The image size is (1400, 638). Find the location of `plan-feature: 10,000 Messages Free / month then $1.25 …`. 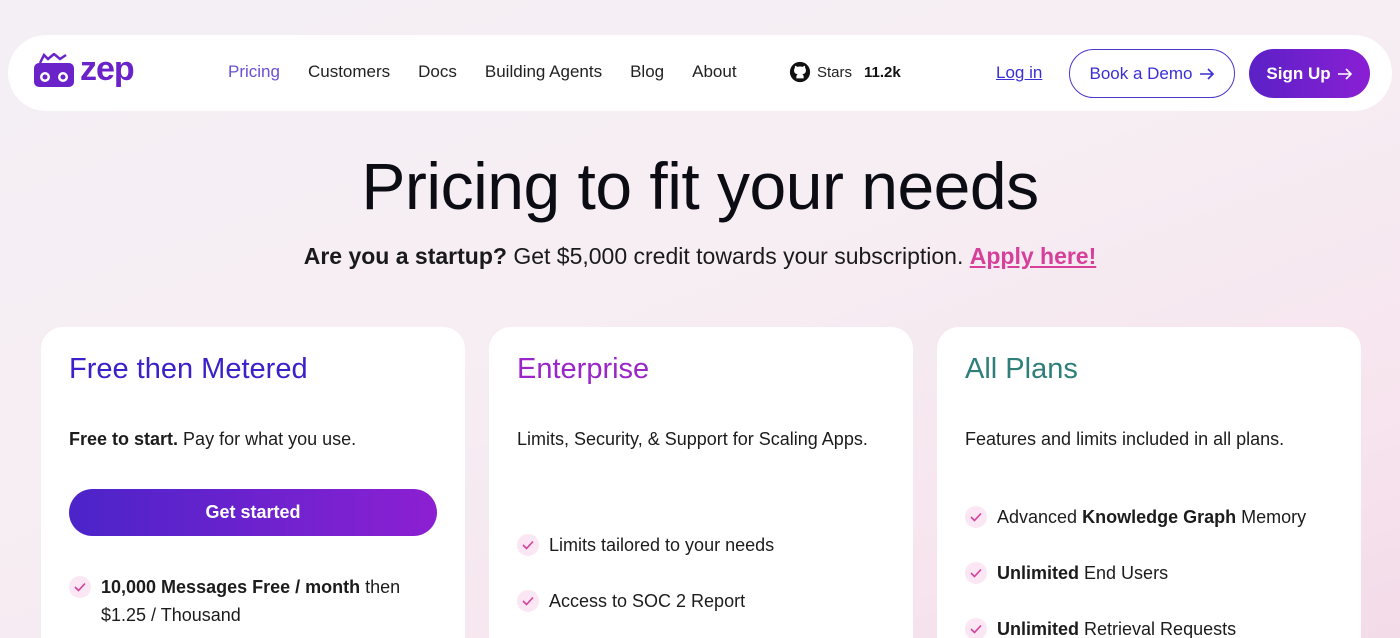

plan-feature: 10,000 Messages Free / month then $1.25 … is located at coordinates (259, 601).